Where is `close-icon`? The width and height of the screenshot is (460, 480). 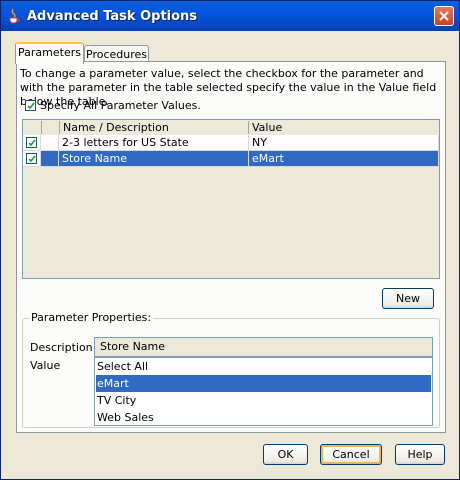 close-icon is located at coordinates (444, 16).